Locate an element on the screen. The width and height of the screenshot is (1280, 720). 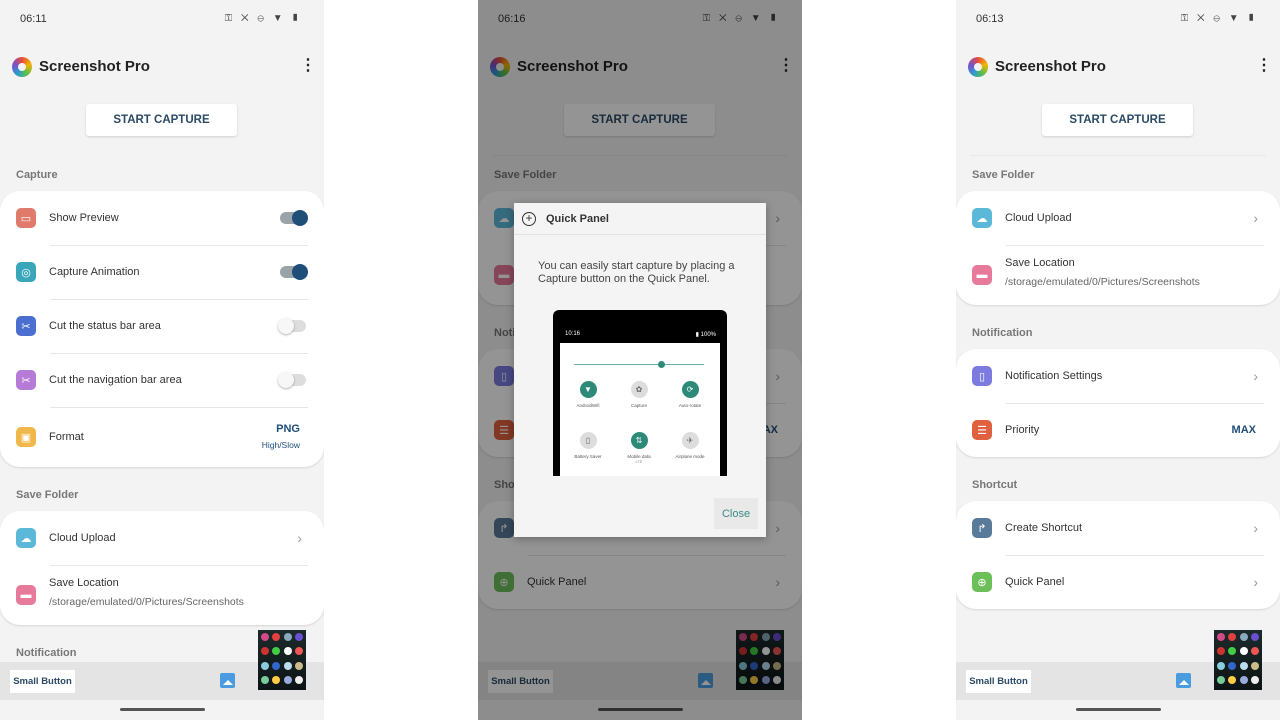
status-time: 06:11 is located at coordinates (33, 19).